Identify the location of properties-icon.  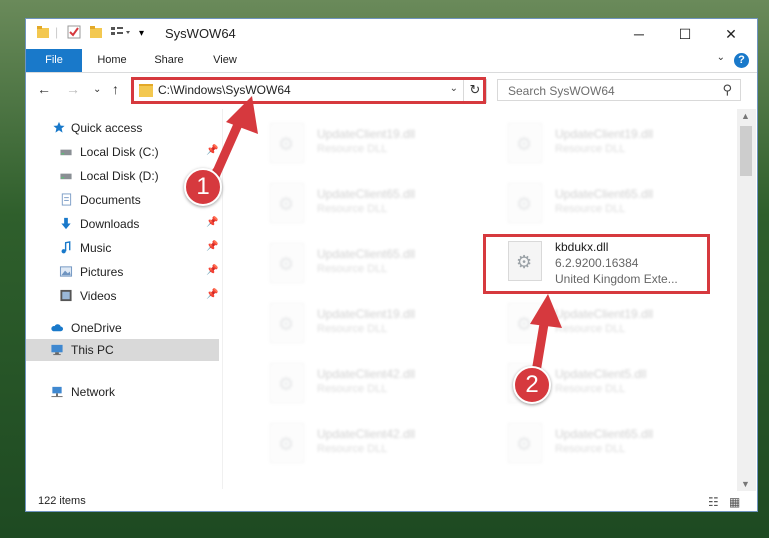
(74, 33).